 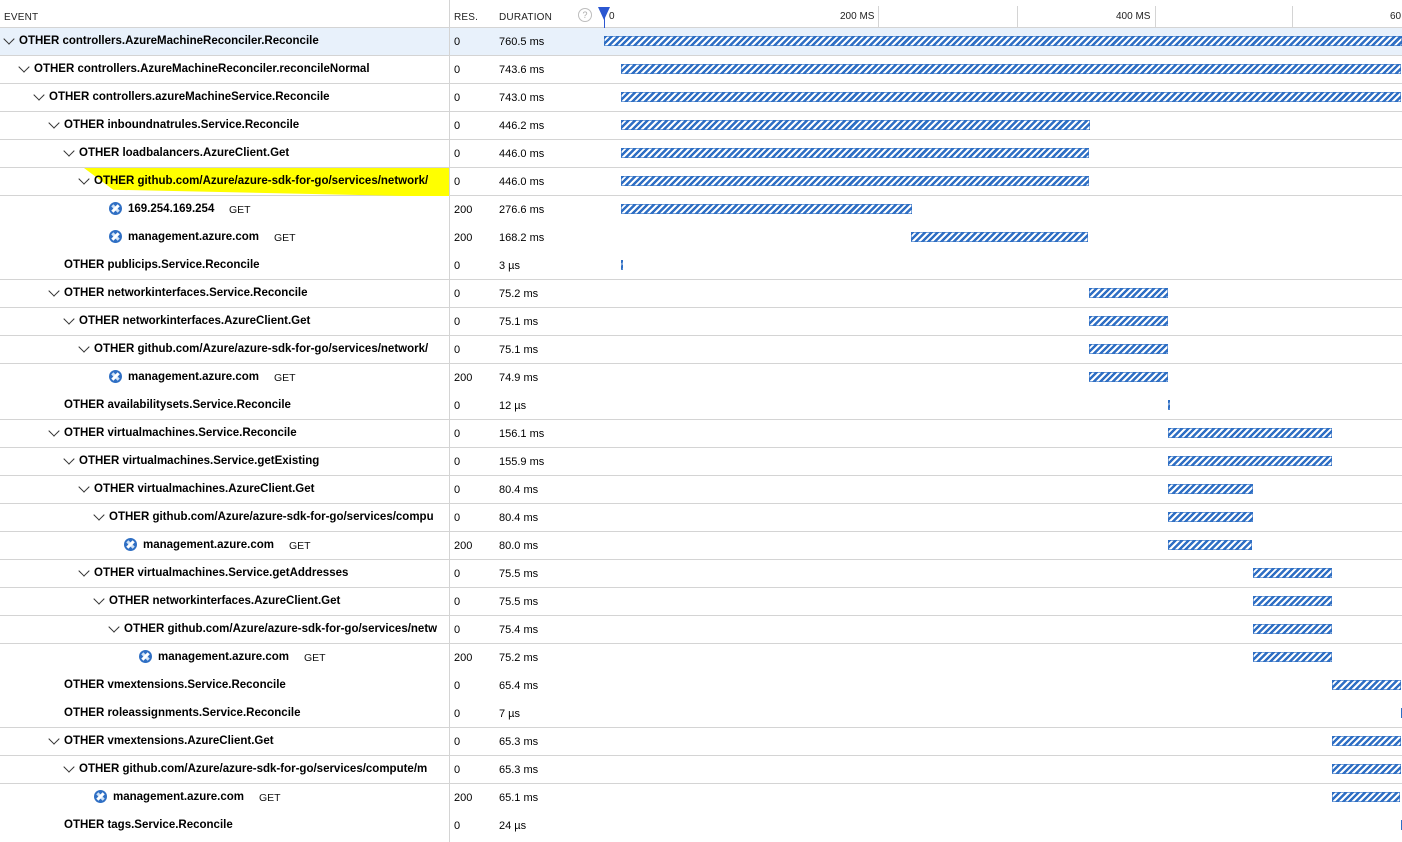 I want to click on http-request-row: management.azure.com GET 200 74.9 ms, so click(x=701, y=378).